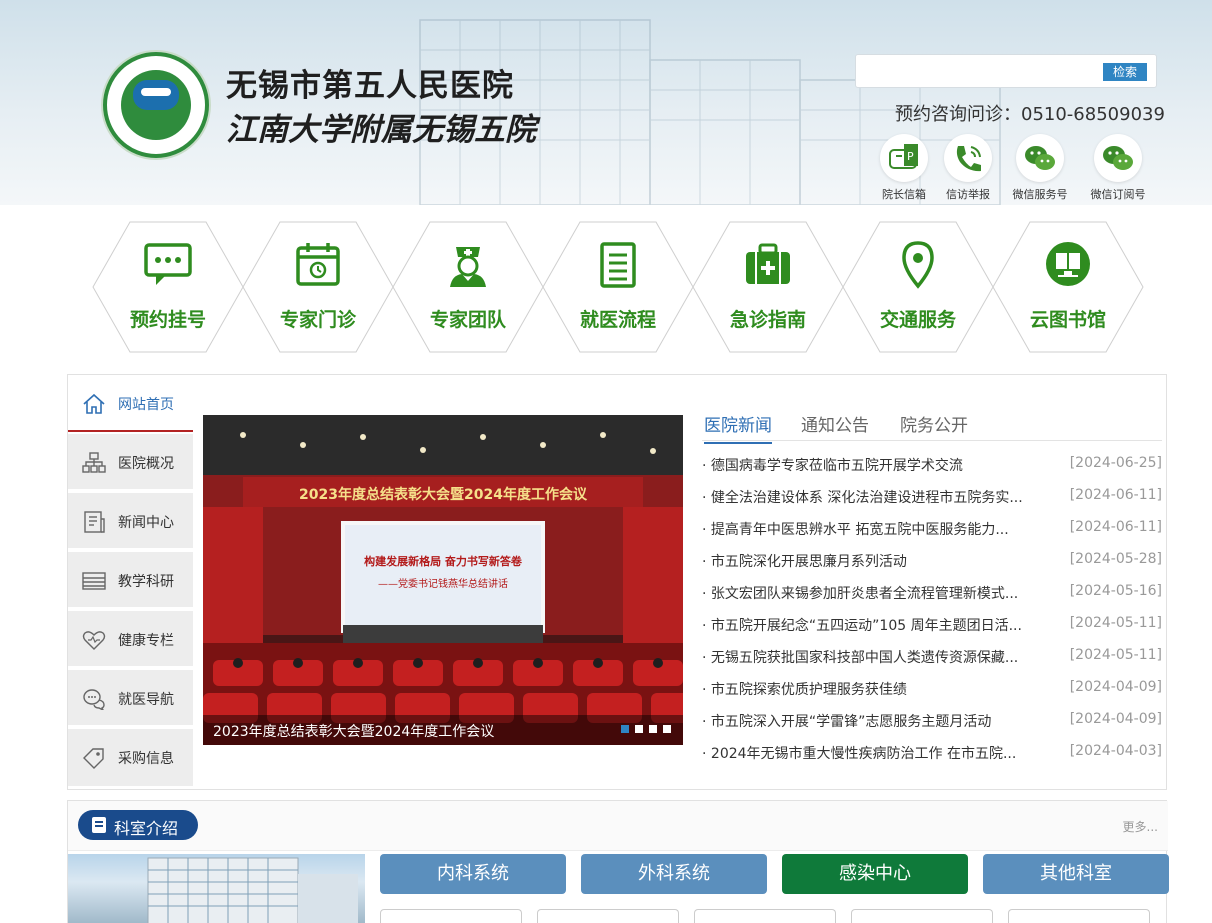 This screenshot has width=1212, height=923. Describe the element at coordinates (168, 264) in the screenshot. I see `chat-icon` at that location.